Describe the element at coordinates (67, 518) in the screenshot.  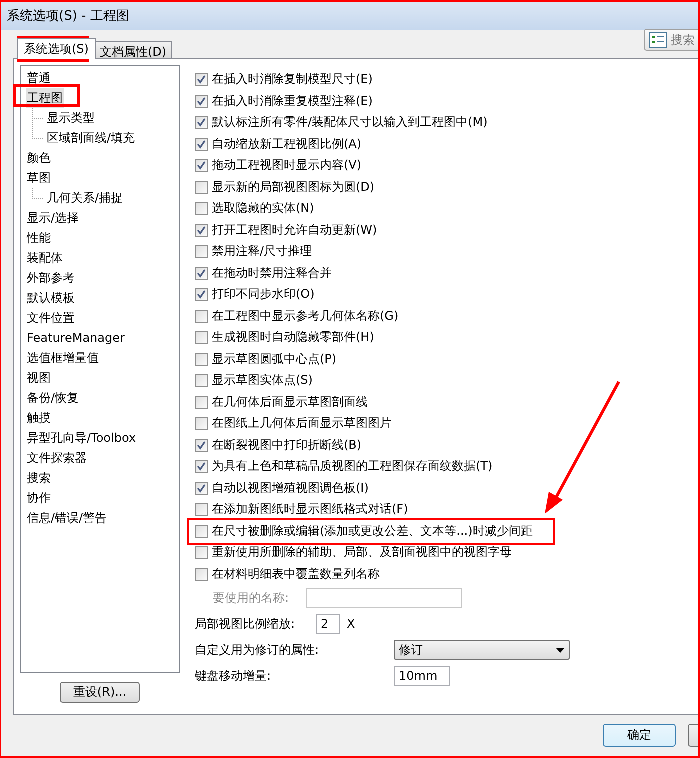
I see `tree-item: 信息/错误/警告` at that location.